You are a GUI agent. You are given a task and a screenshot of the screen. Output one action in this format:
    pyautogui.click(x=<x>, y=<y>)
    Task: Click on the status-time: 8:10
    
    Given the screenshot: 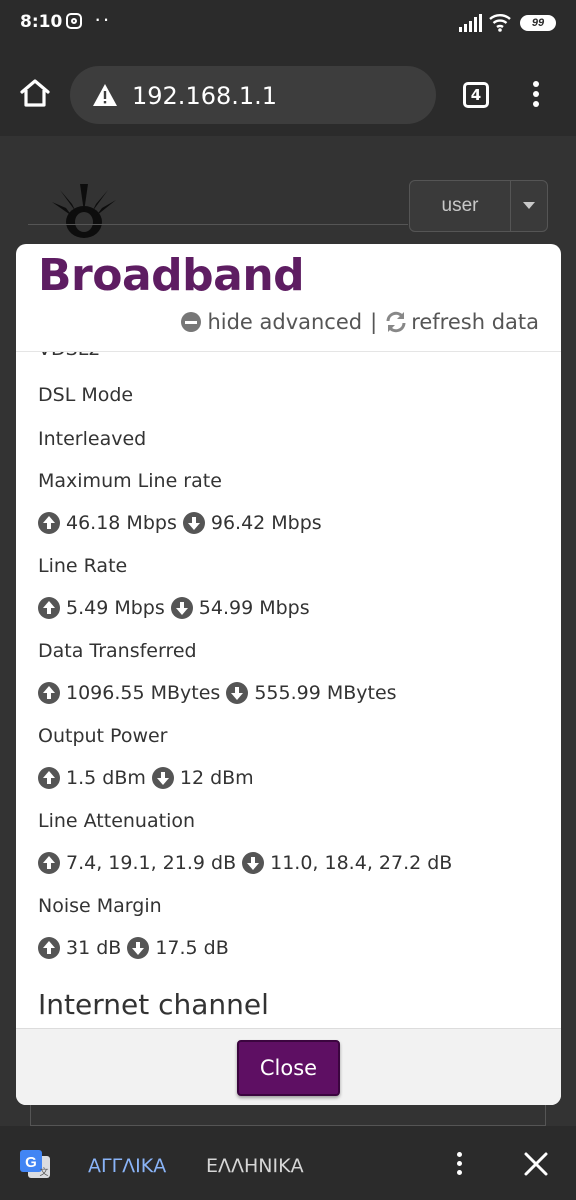 What is the action you would take?
    pyautogui.click(x=41, y=22)
    